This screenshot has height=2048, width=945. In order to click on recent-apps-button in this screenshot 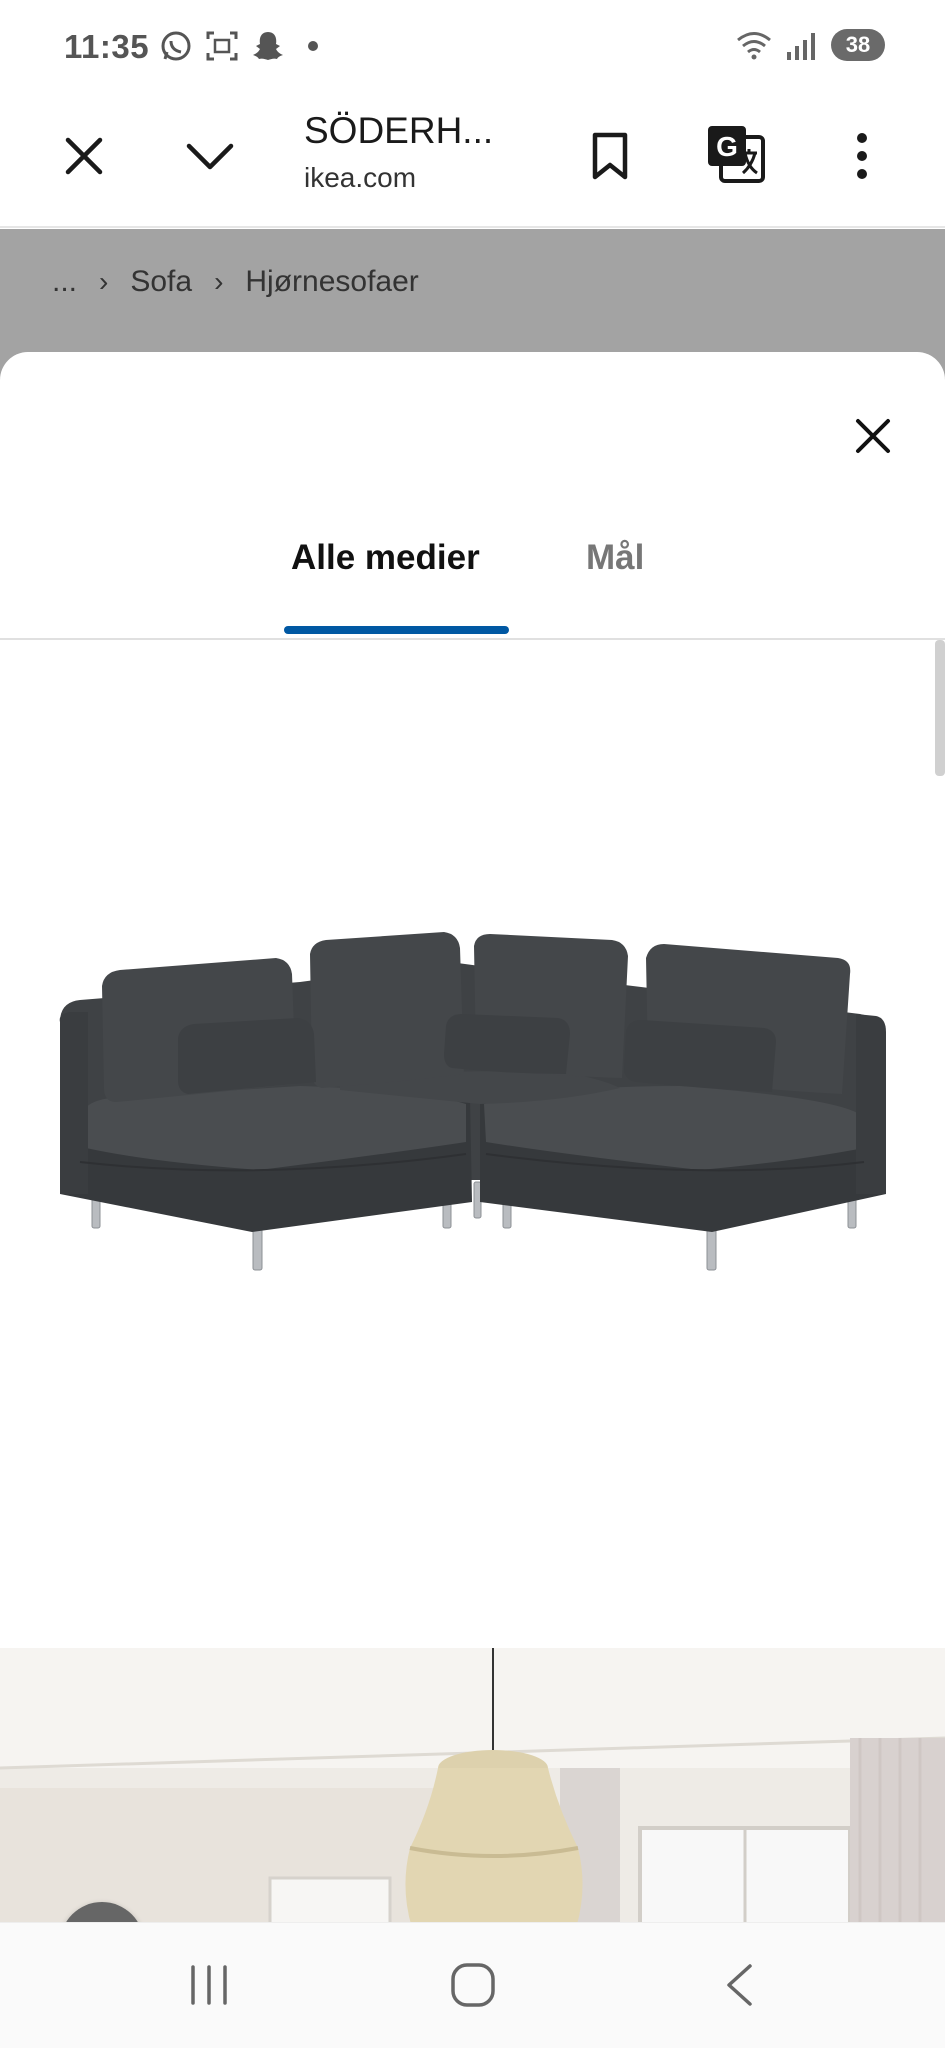, I will do `click(209, 1985)`.